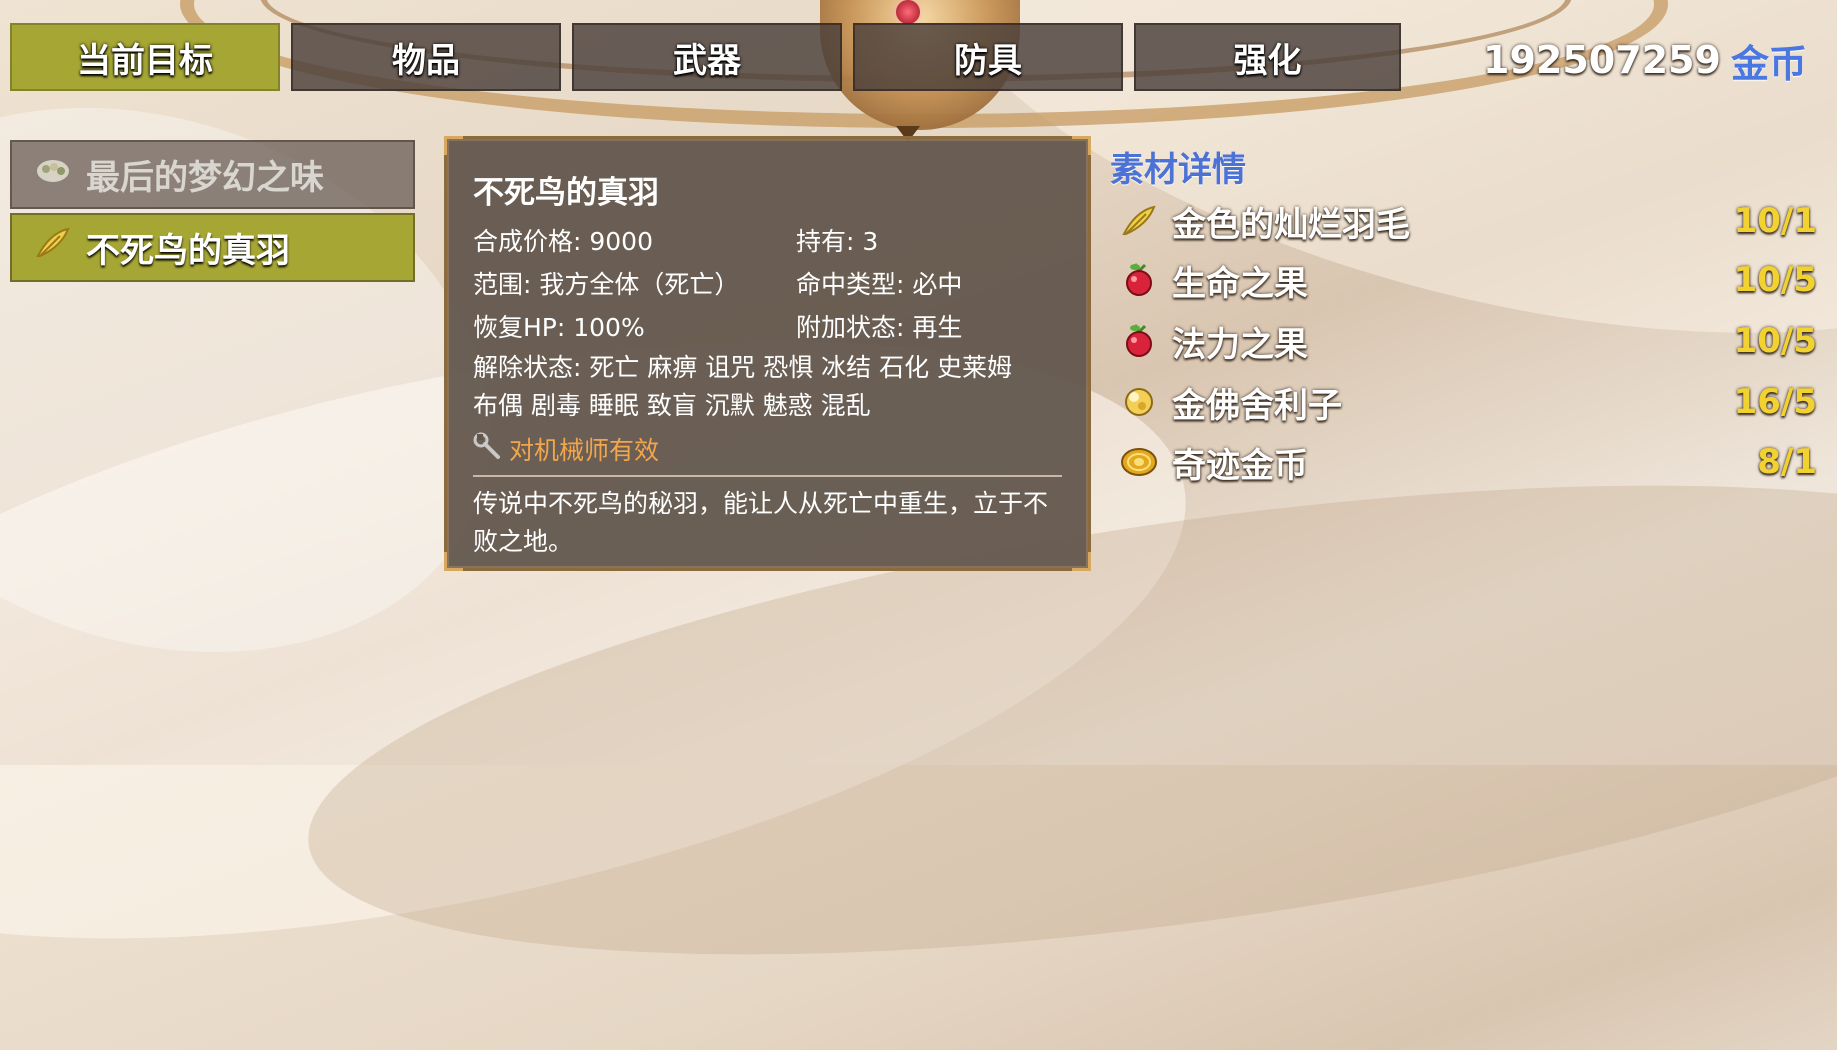  Describe the element at coordinates (1468, 280) in the screenshot. I see `material-row: 生命之果 10/5` at that location.